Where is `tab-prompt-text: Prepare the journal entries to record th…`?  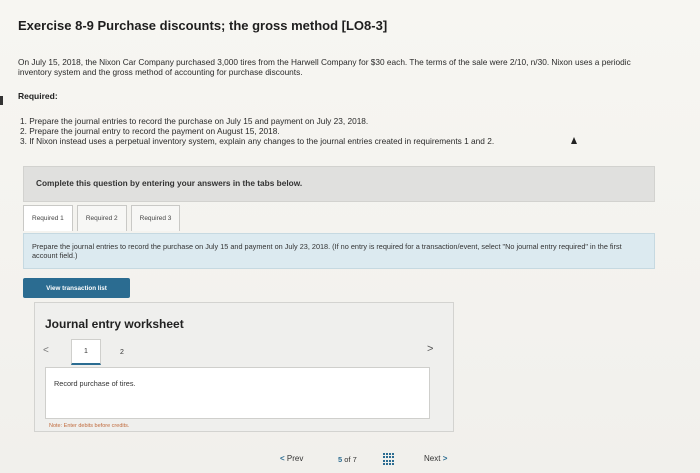 tab-prompt-text: Prepare the journal entries to record th… is located at coordinates (327, 251).